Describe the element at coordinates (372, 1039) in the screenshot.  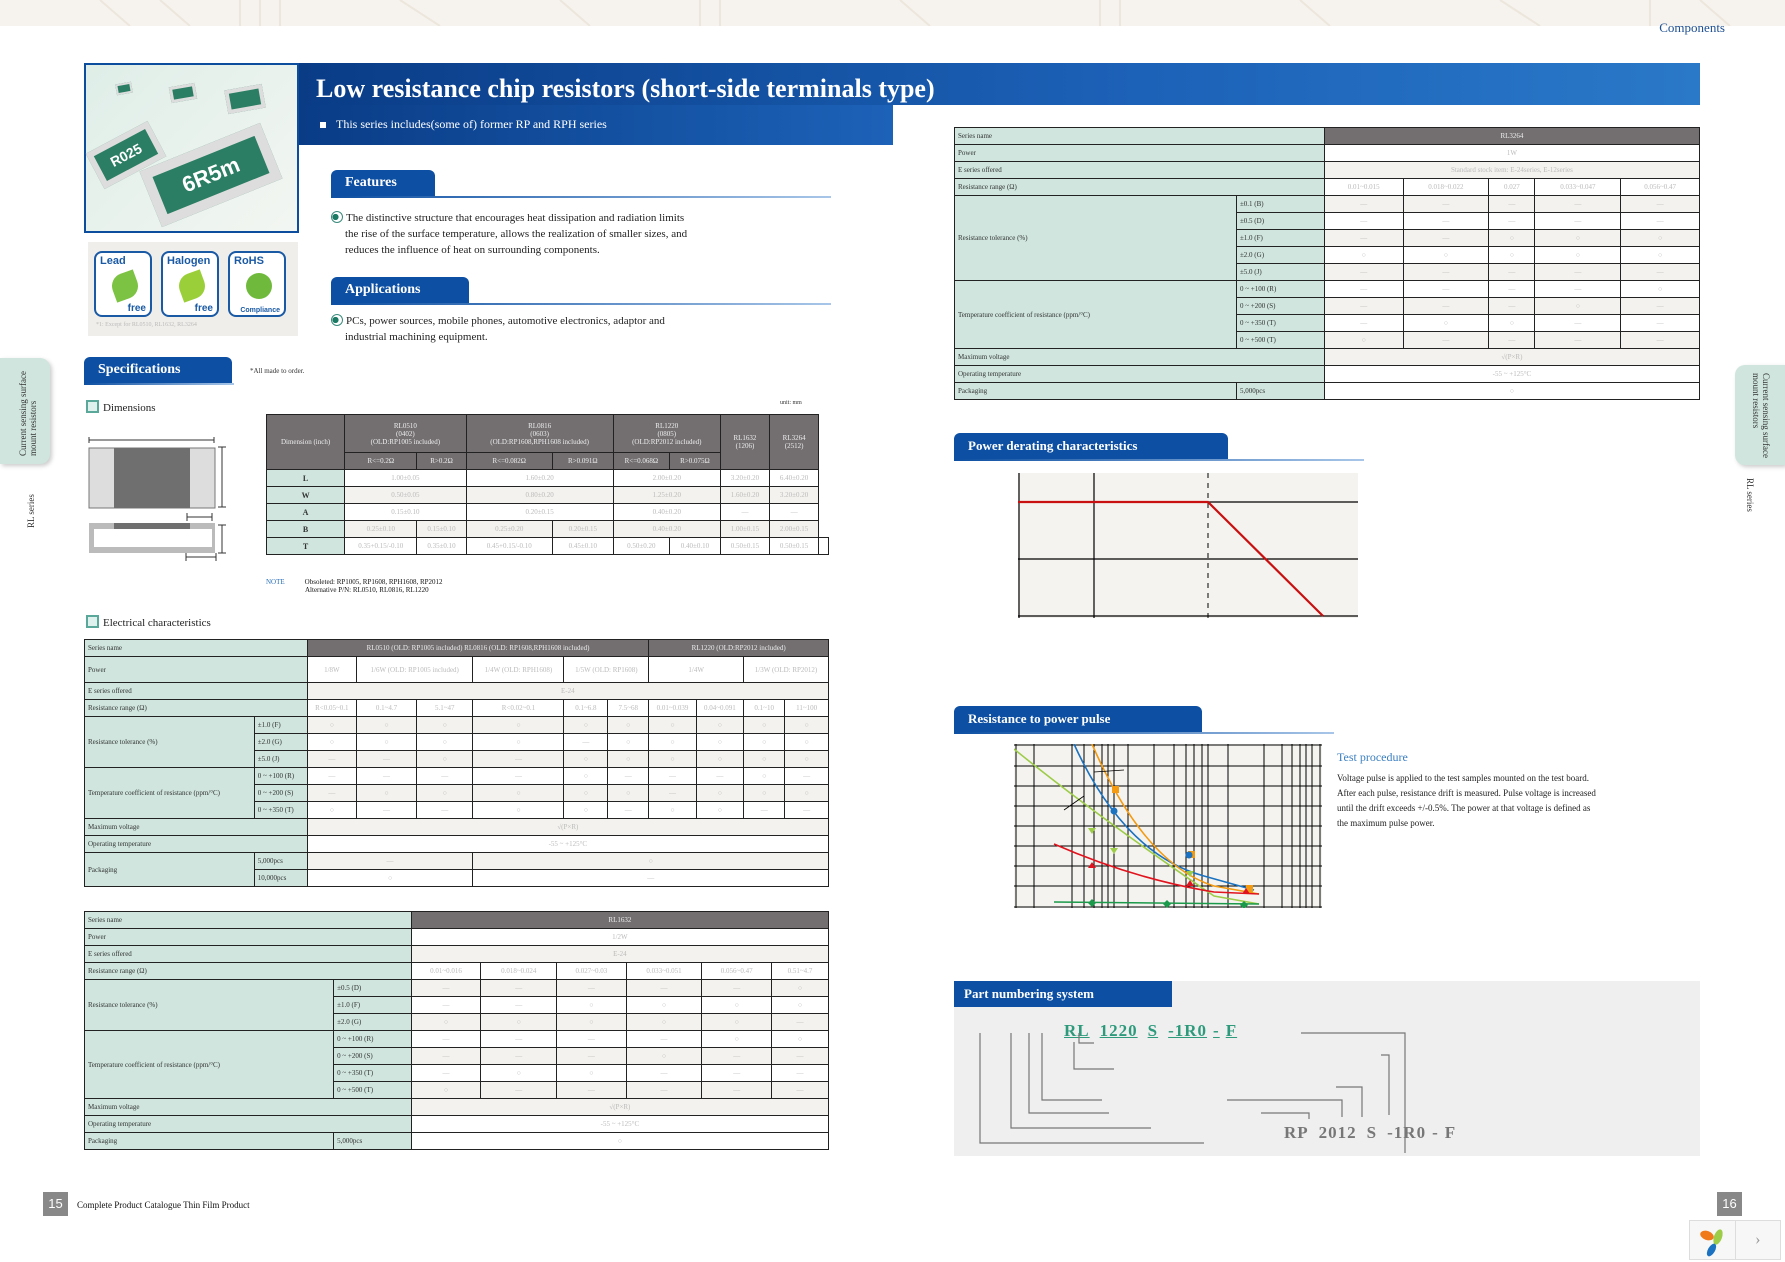
I see `row-sublabel: 0 ~ +100 (R)` at that location.